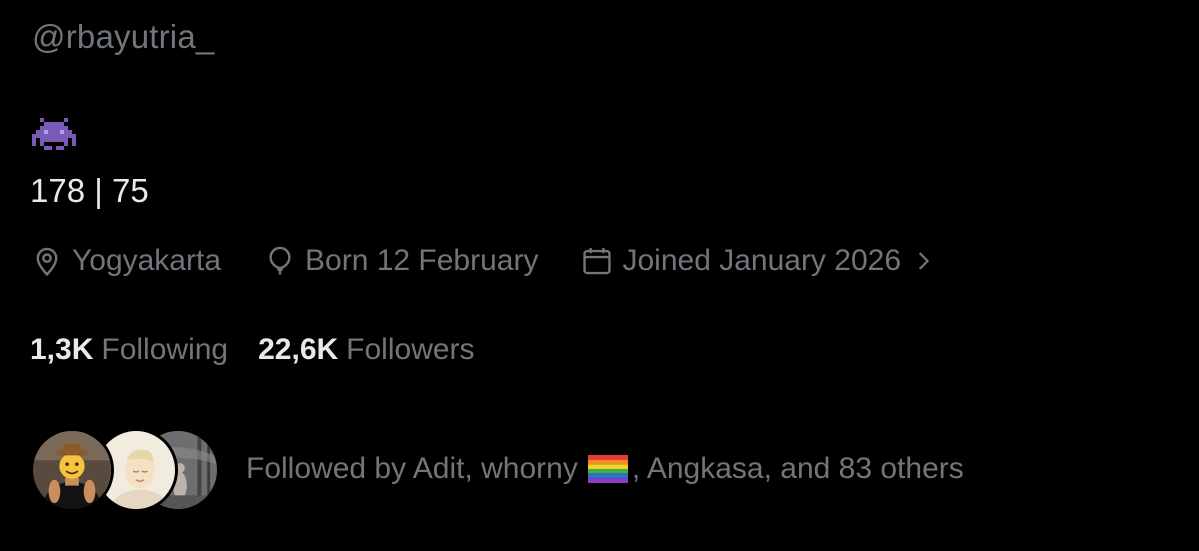 This screenshot has width=1199, height=551. Describe the element at coordinates (762, 260) in the screenshot. I see `joined-text: Joined January 2026` at that location.